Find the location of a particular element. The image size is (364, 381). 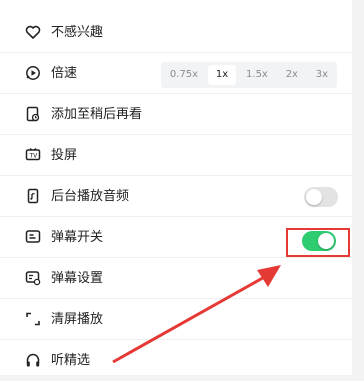

menu-item-speed: 倍速 0.75x 1x 1.5x 2x 3x is located at coordinates (176, 73).